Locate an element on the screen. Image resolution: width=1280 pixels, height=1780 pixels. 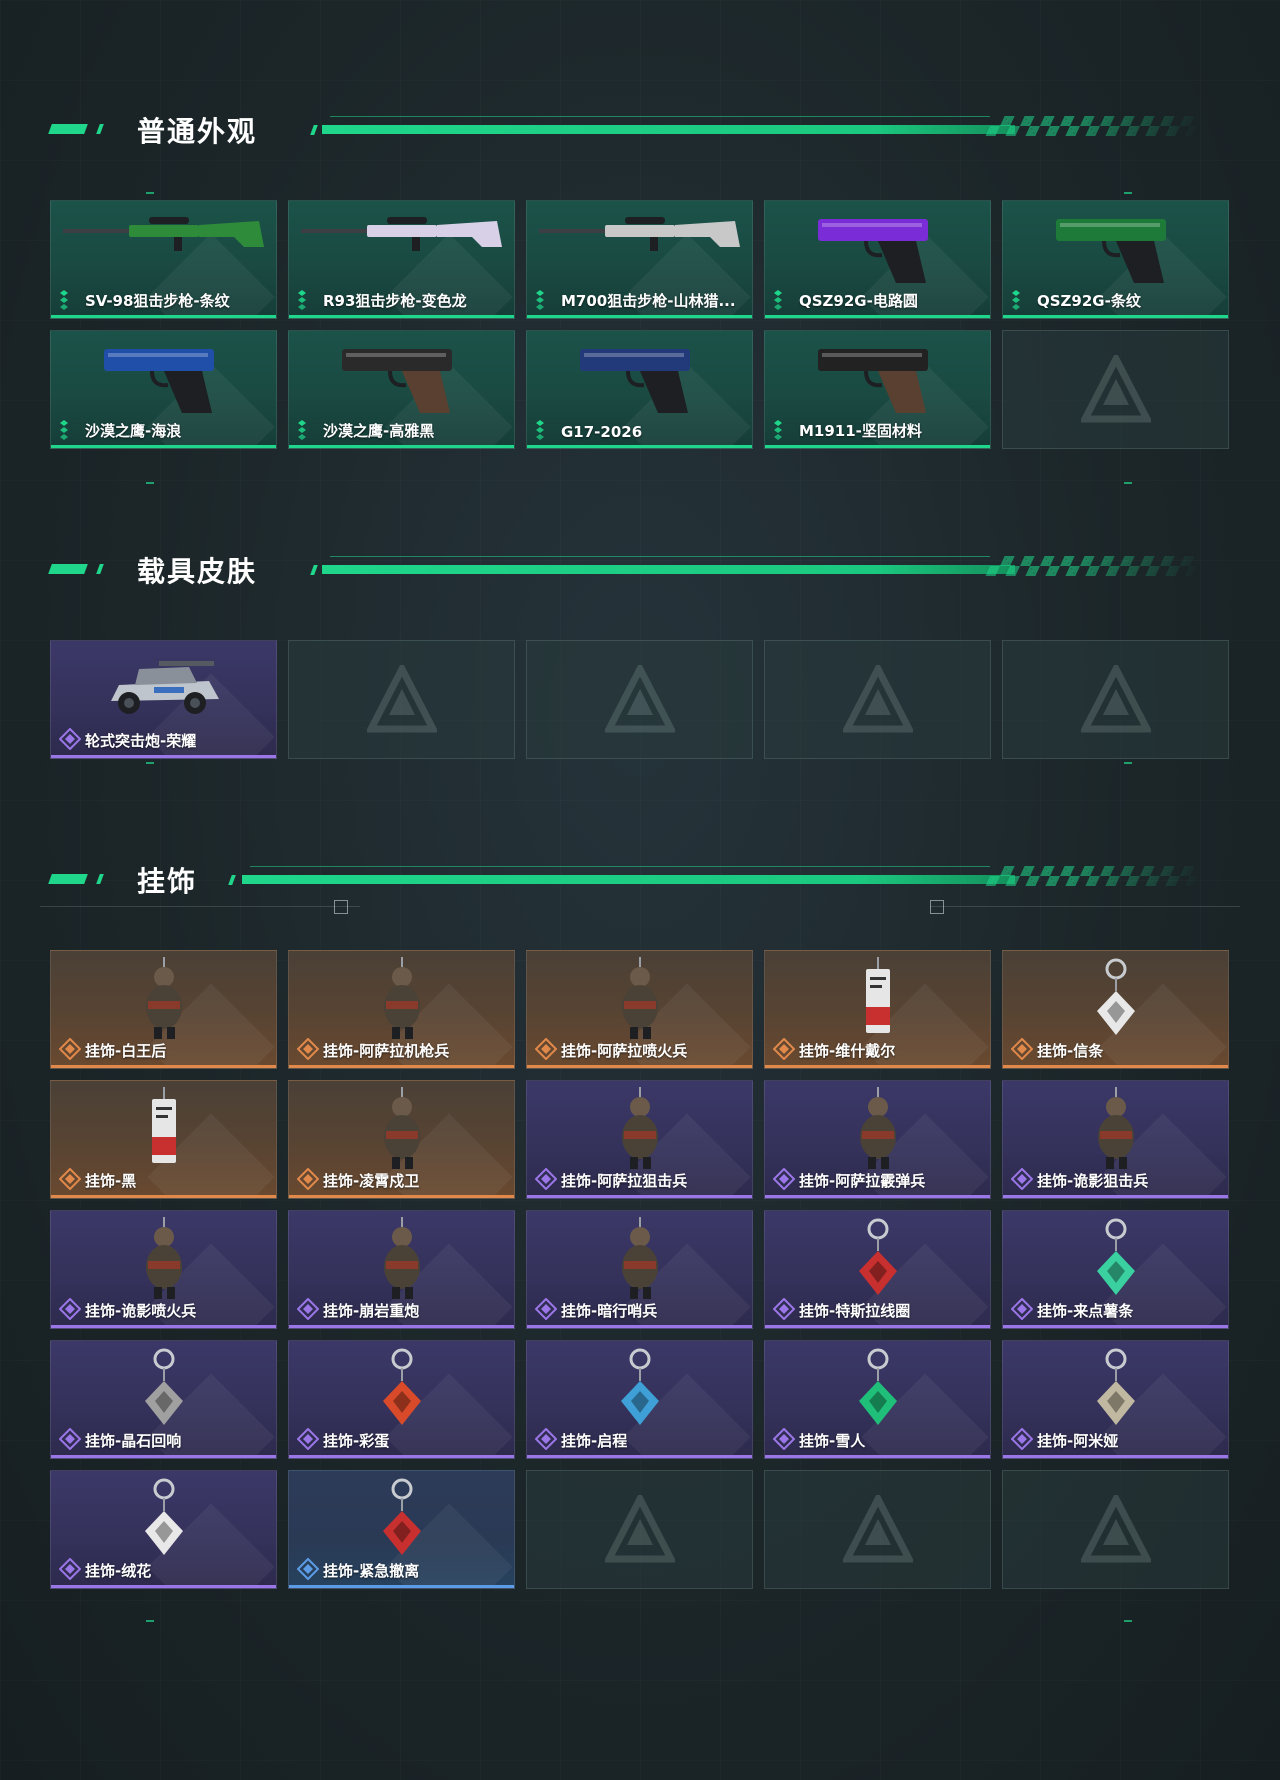
item-card: M1911-坚固材料 is located at coordinates (877, 389).